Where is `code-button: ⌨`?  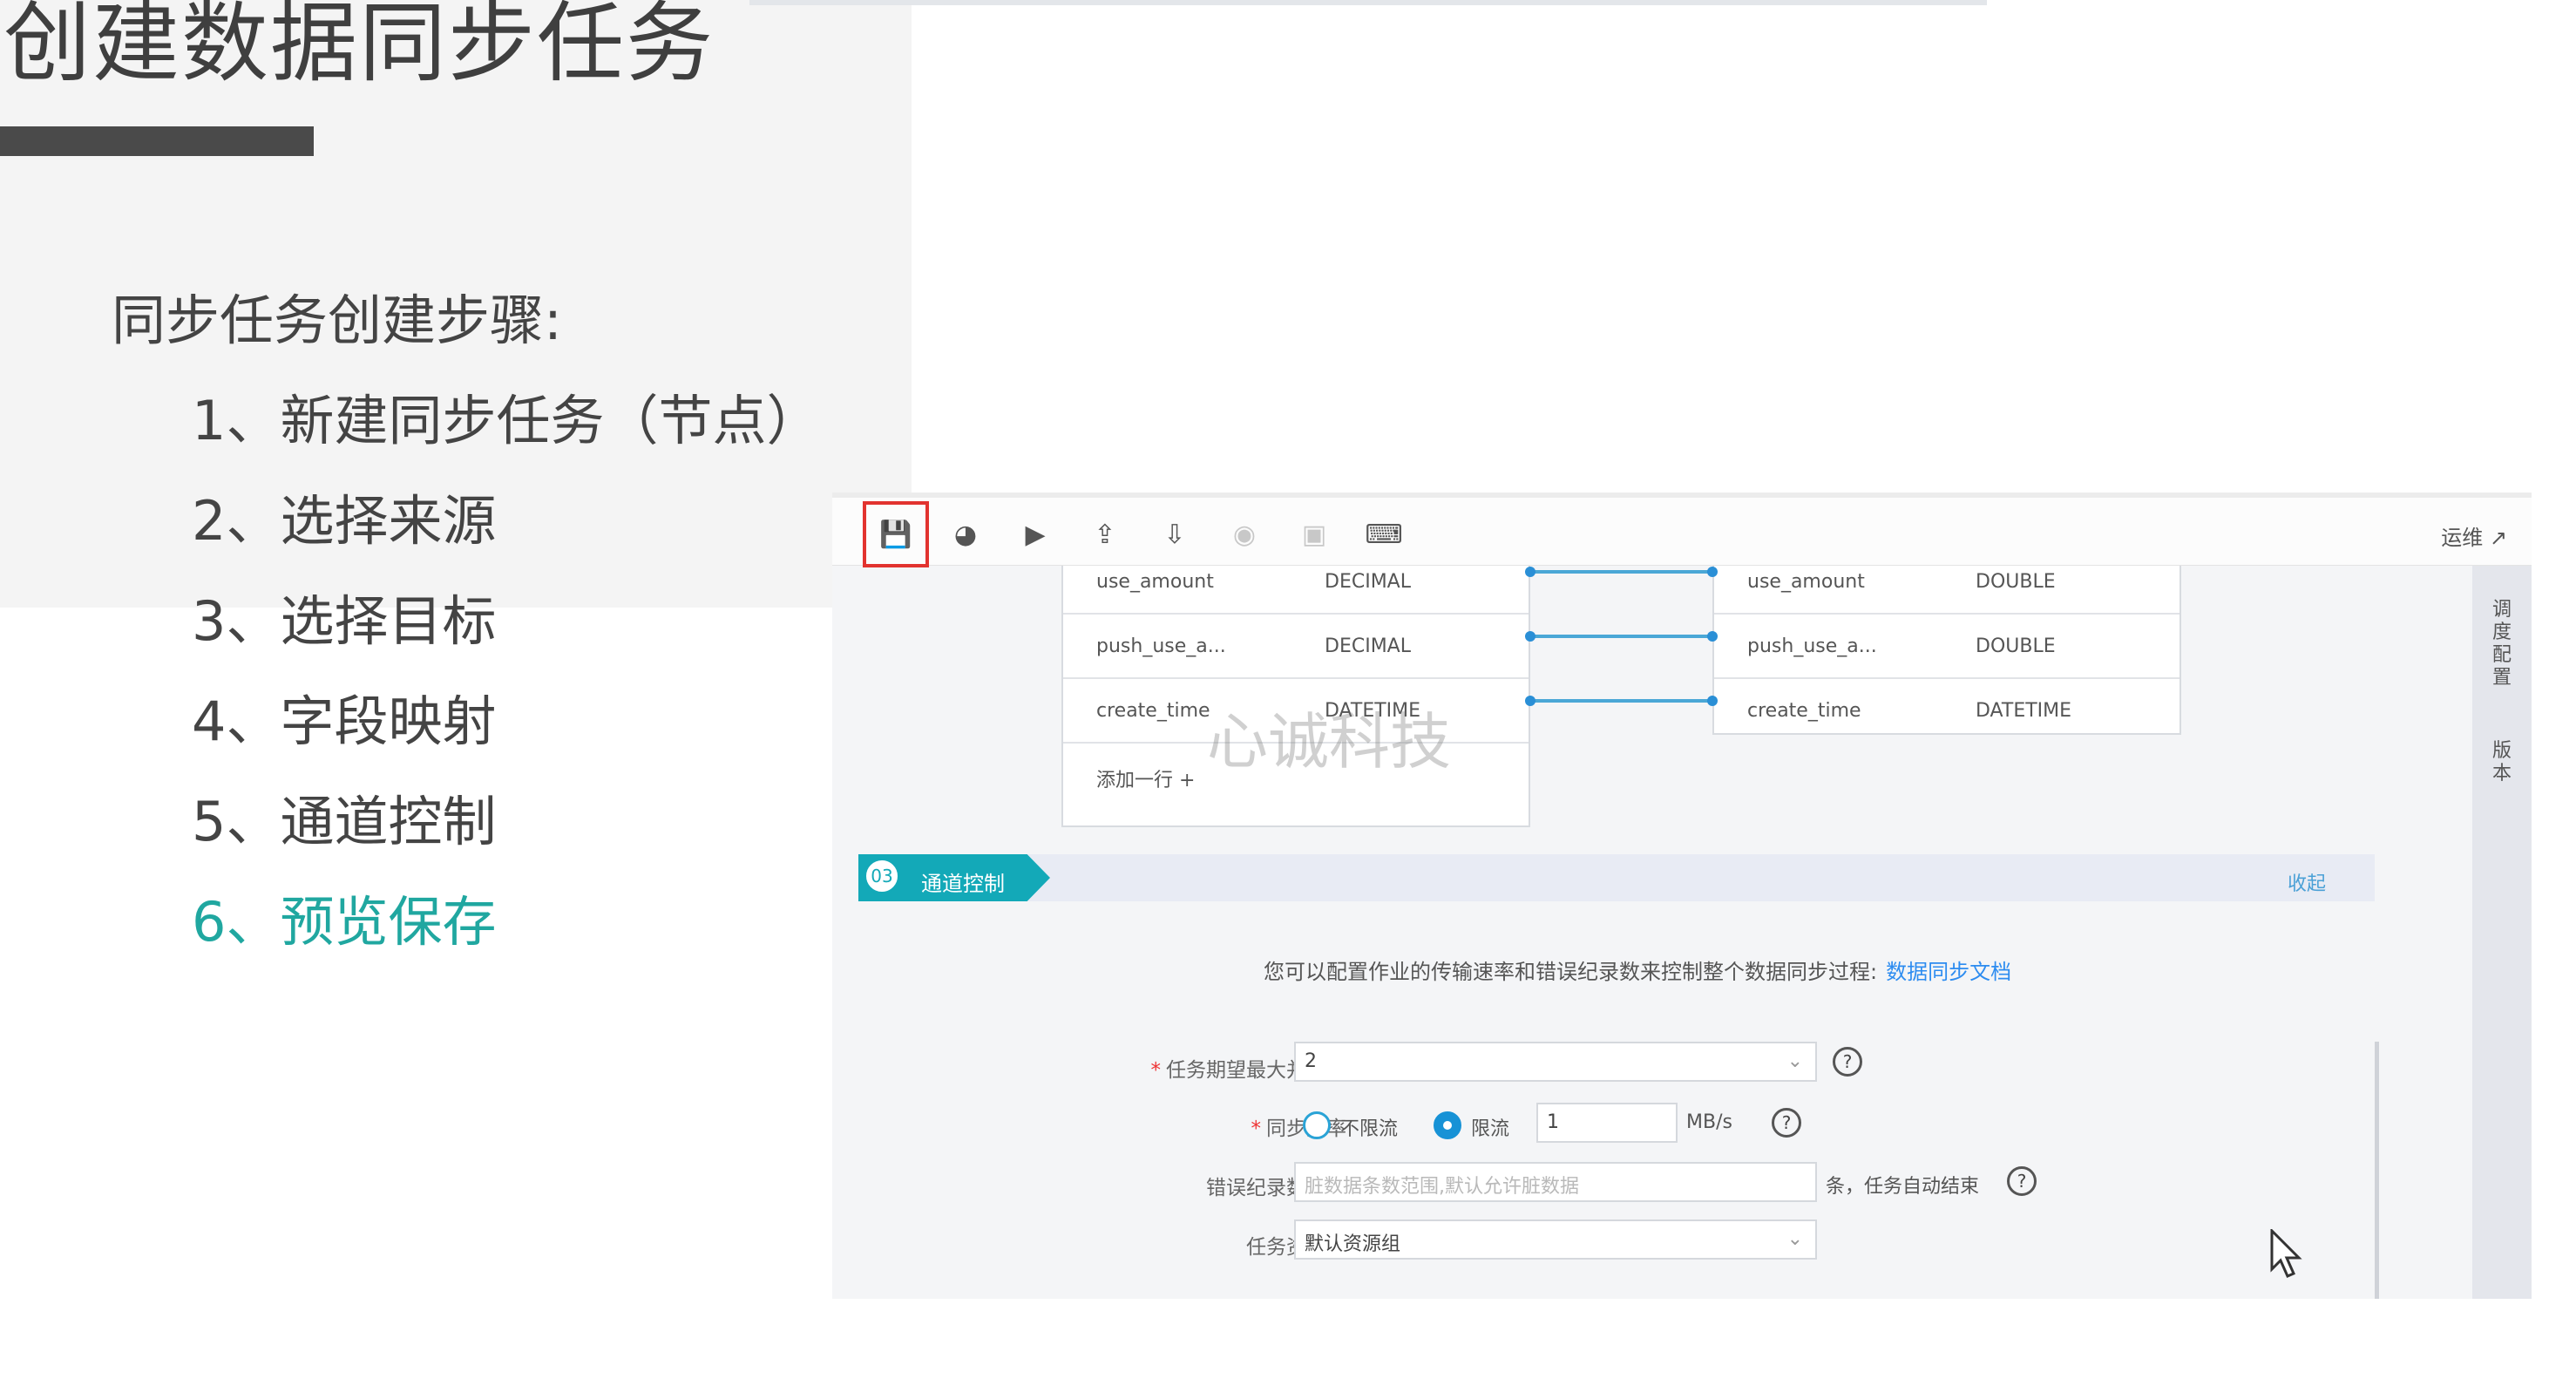 code-button: ⌨ is located at coordinates (1384, 535).